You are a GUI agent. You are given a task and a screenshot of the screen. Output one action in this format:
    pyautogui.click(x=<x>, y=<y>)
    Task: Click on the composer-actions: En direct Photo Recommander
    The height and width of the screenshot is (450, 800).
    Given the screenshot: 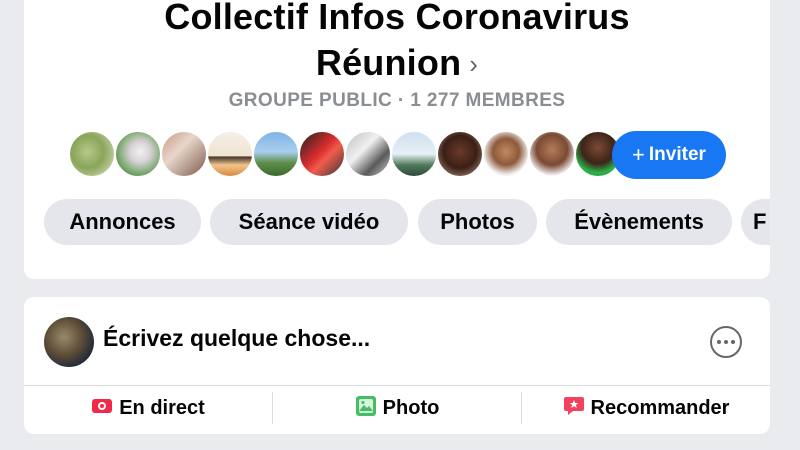 What is the action you would take?
    pyautogui.click(x=397, y=410)
    